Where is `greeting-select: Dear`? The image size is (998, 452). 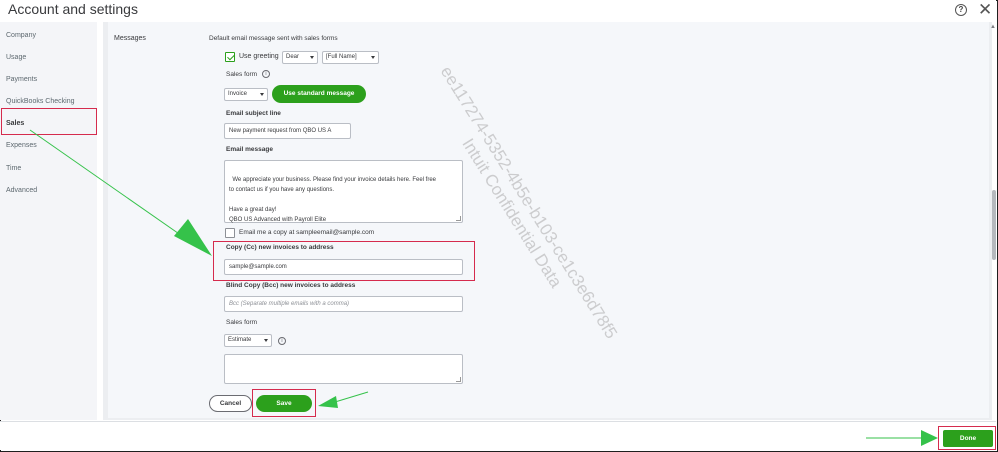
greeting-select: Dear is located at coordinates (300, 57).